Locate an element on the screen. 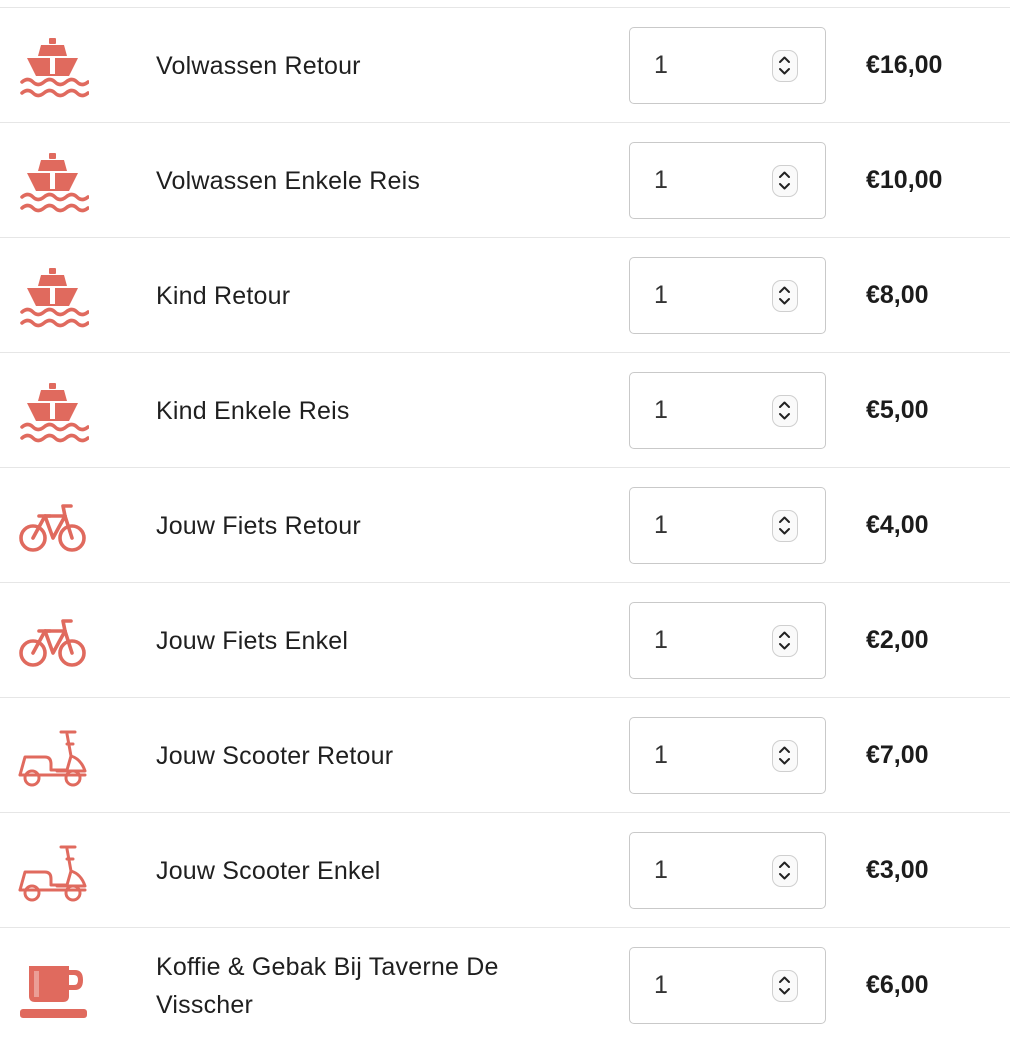 The height and width of the screenshot is (1057, 1010). item-label: Volwassen Retour is located at coordinates (258, 65).